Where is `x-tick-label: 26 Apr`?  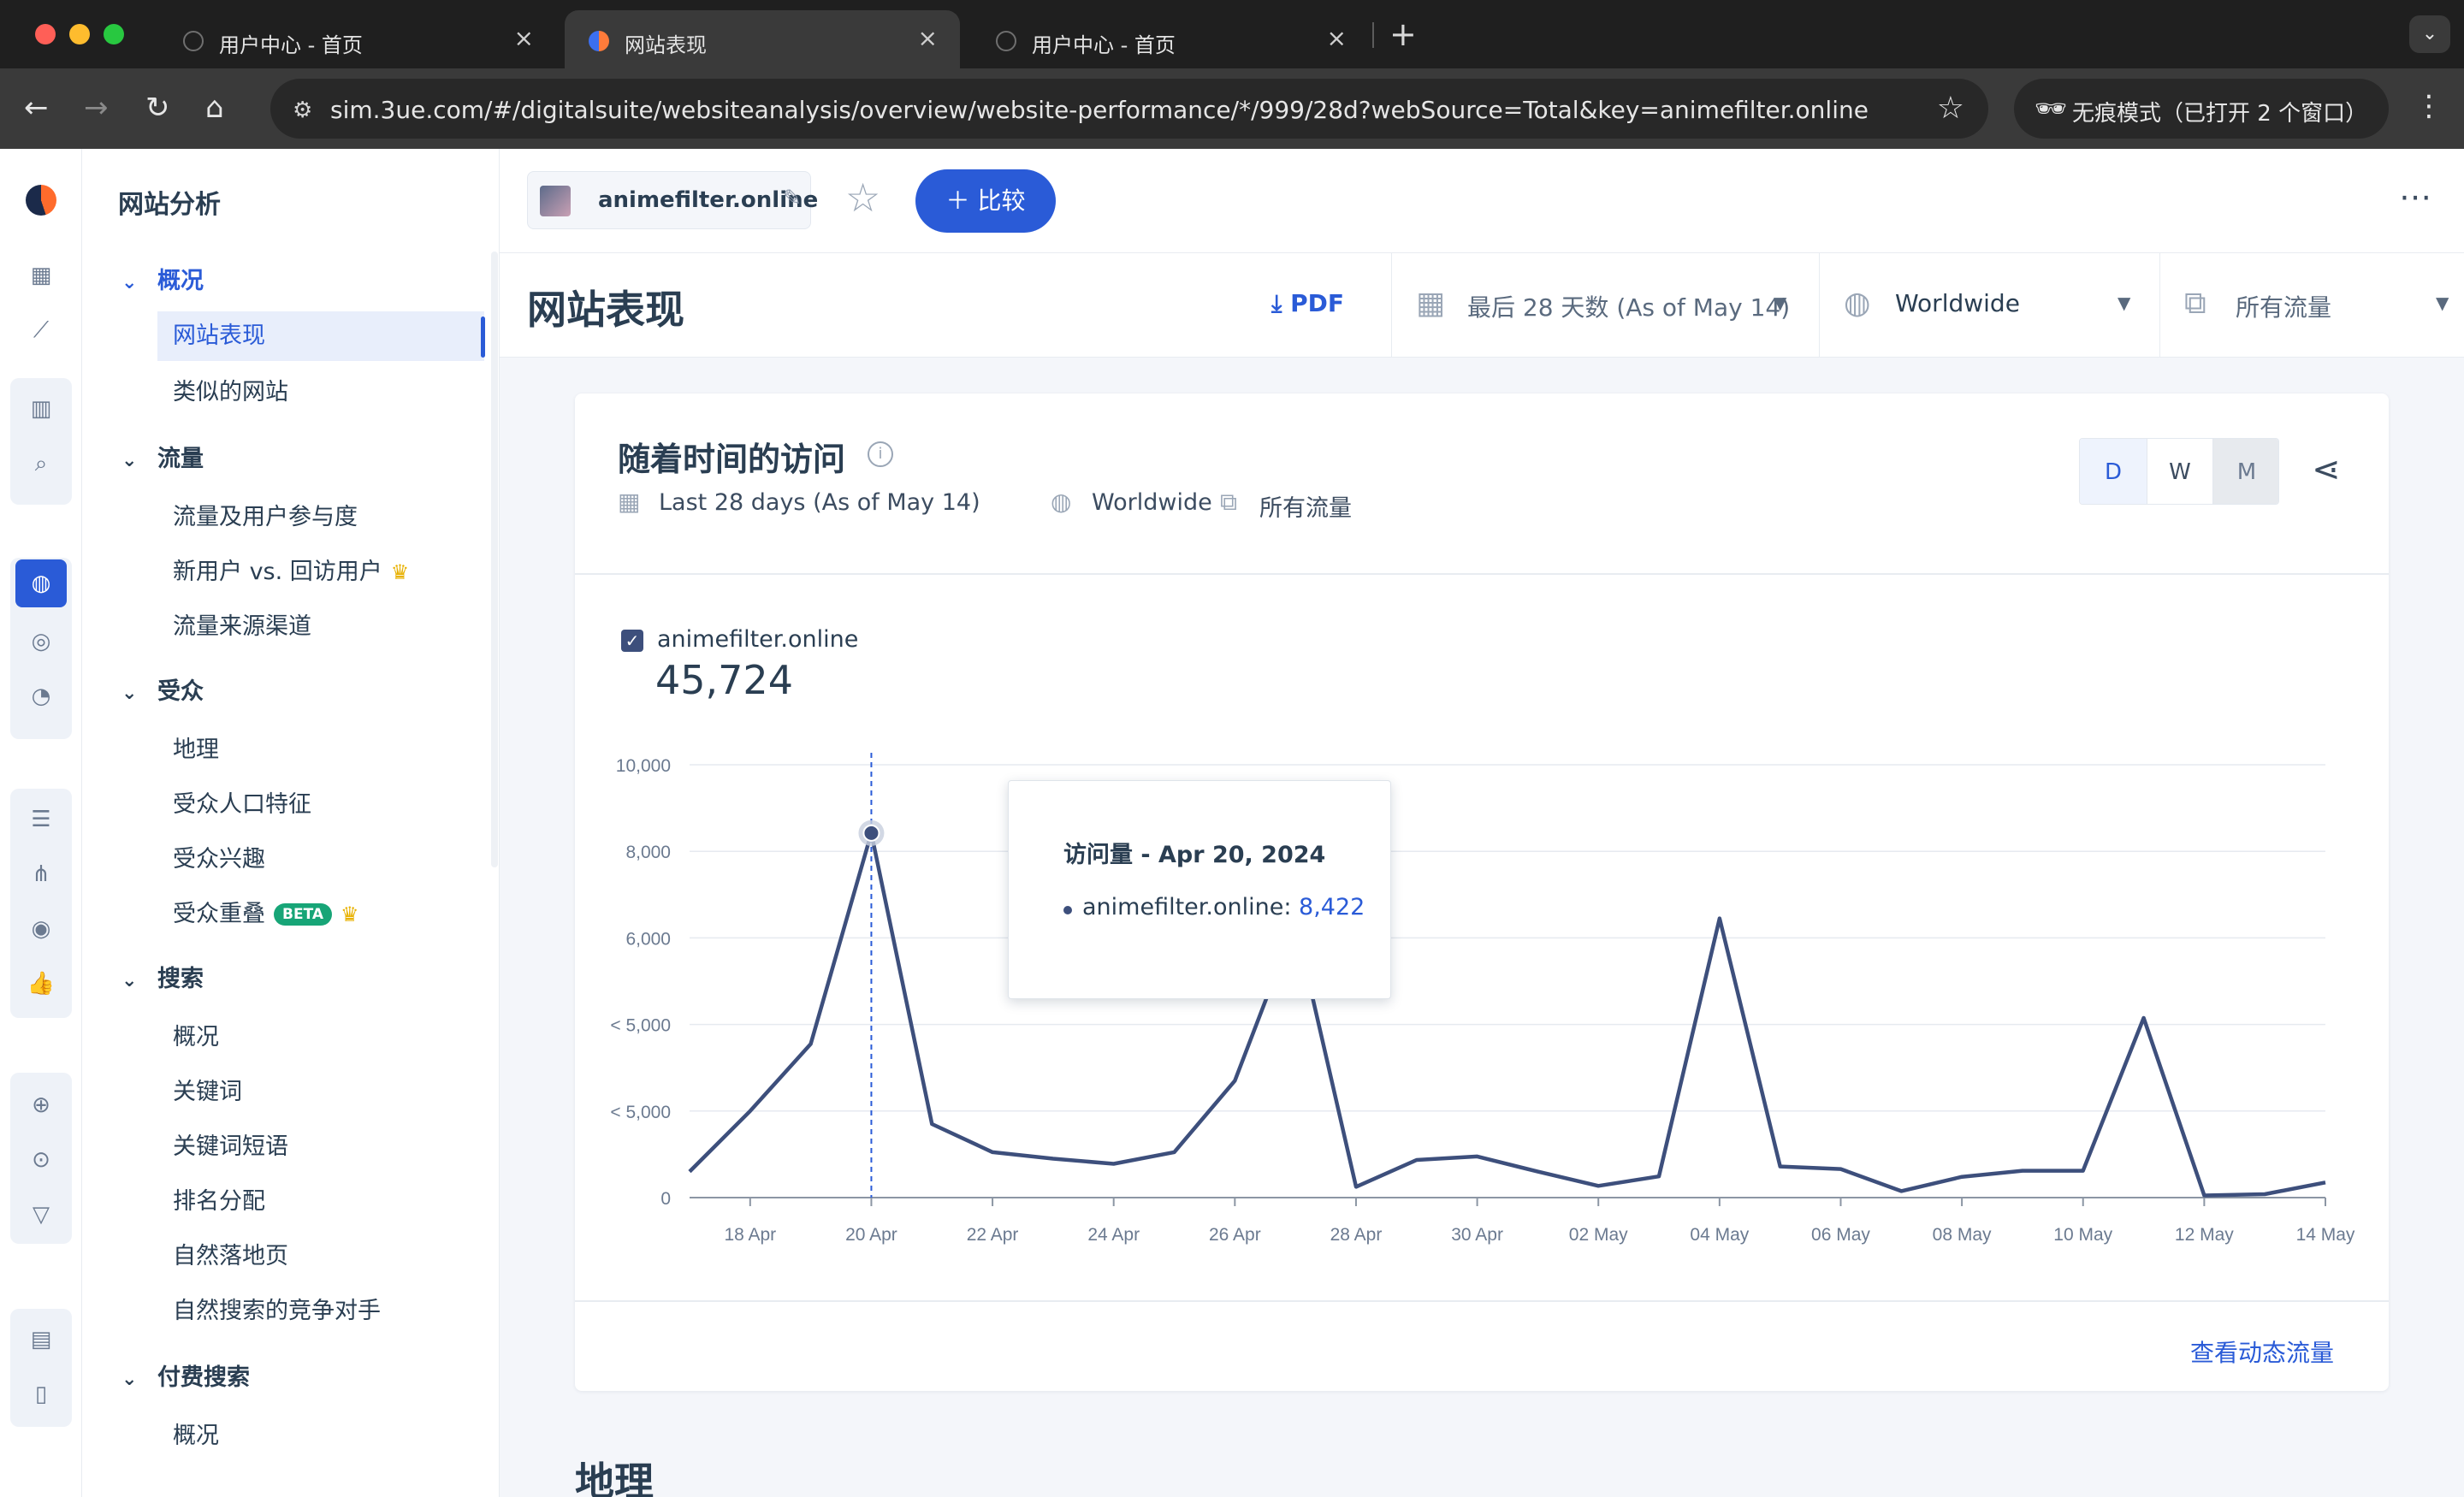
x-tick-label: 26 Apr is located at coordinates (1235, 1235).